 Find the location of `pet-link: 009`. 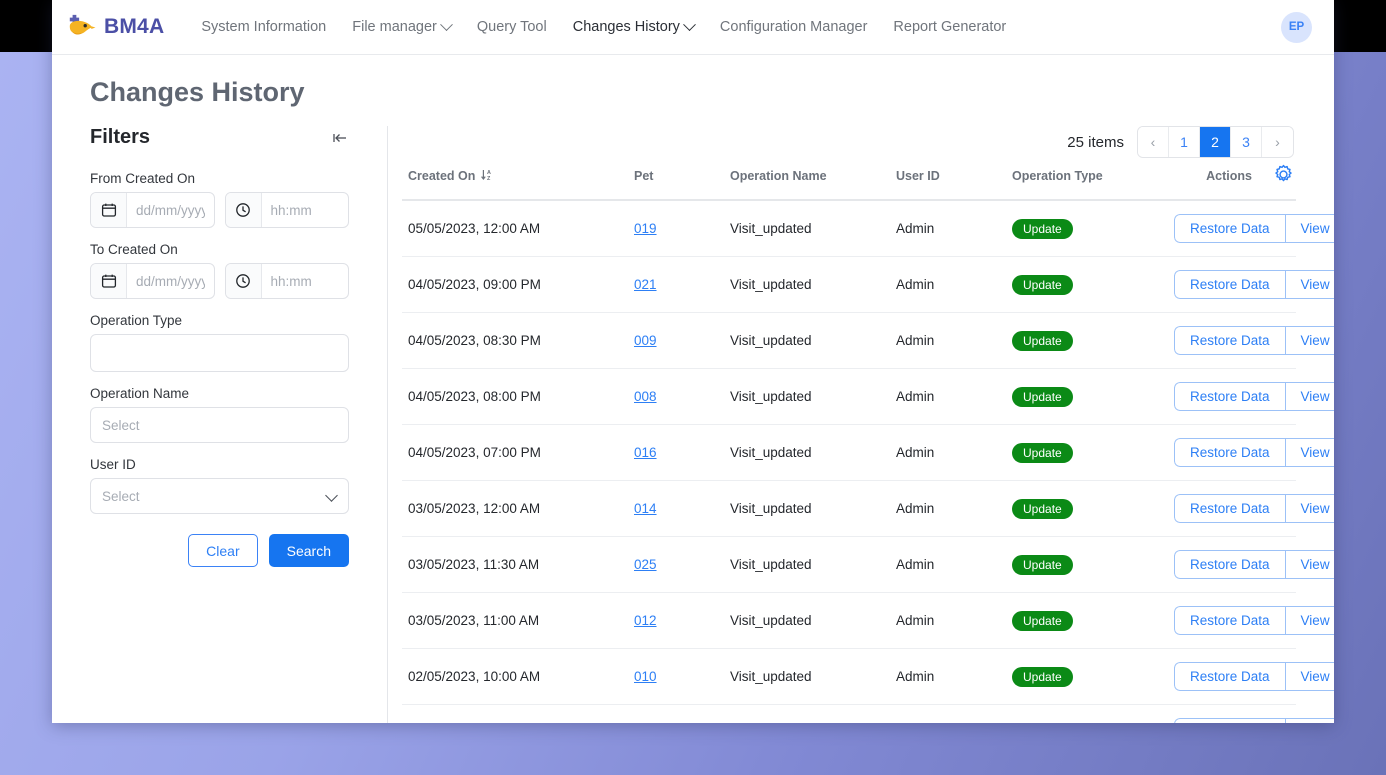

pet-link: 009 is located at coordinates (645, 340).